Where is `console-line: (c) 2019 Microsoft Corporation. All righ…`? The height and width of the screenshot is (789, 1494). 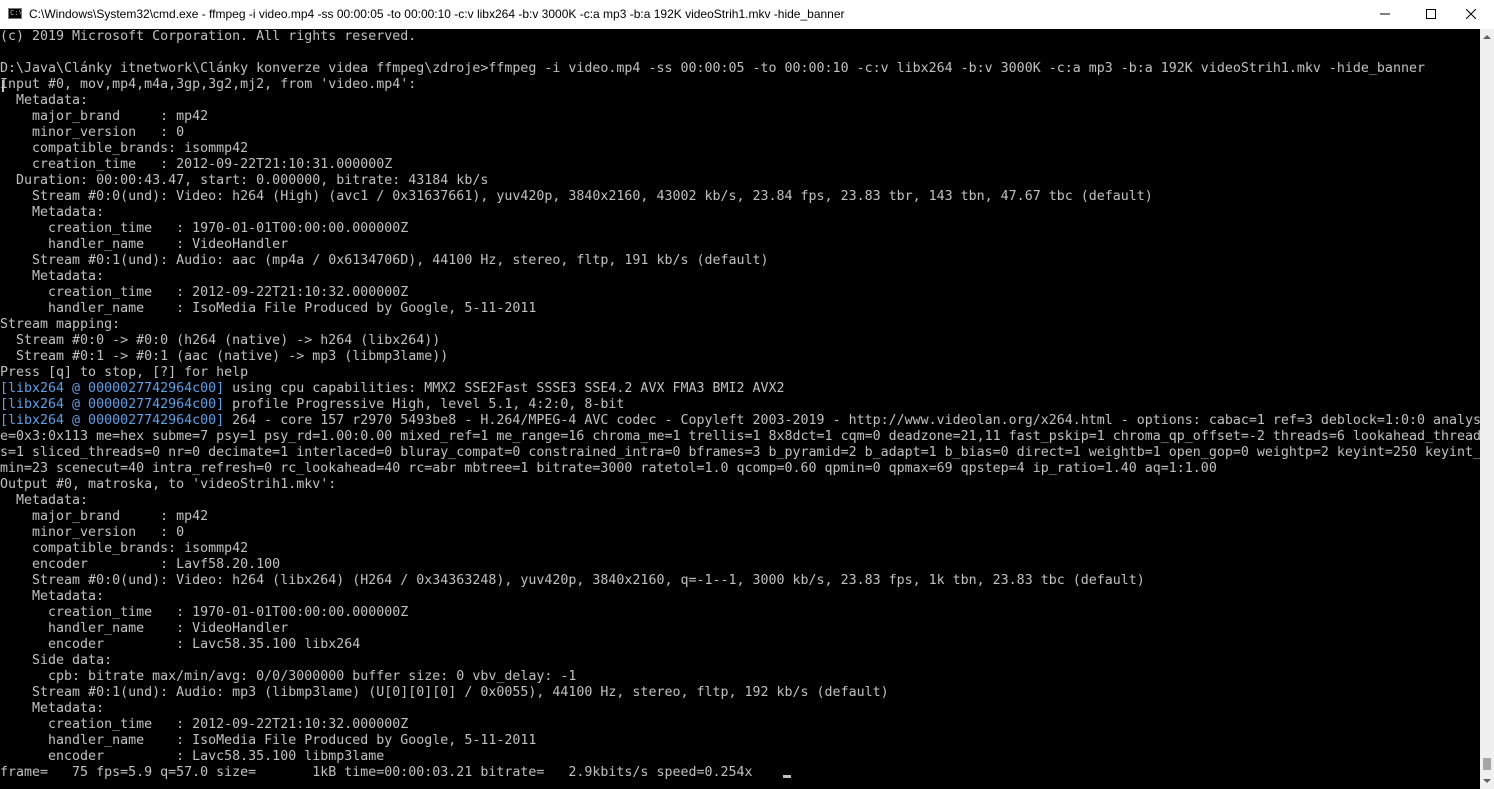
console-line: (c) 2019 Microsoft Corporation. All righ… is located at coordinates (740, 37).